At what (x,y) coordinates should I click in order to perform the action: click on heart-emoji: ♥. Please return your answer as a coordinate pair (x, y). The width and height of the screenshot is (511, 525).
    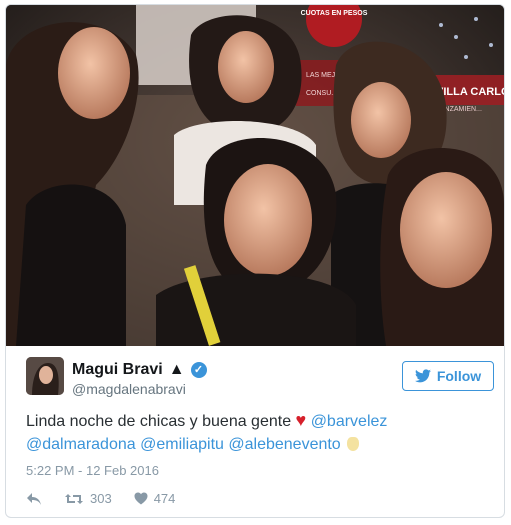
    Looking at the image, I should click on (301, 420).